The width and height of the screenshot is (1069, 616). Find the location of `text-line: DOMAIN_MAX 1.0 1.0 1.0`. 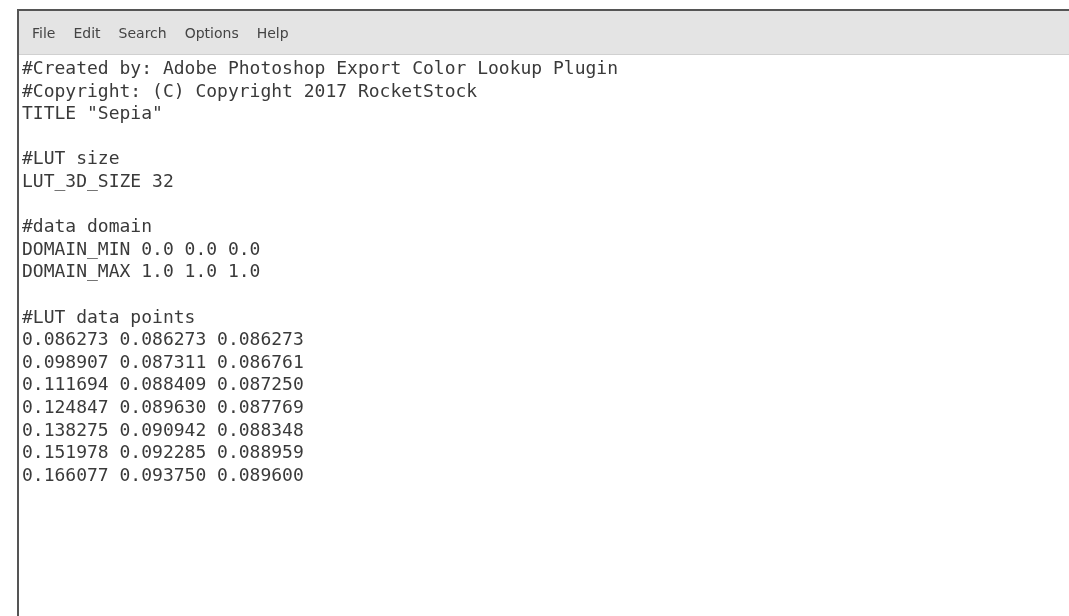

text-line: DOMAIN_MAX 1.0 1.0 1.0 is located at coordinates (141, 271).